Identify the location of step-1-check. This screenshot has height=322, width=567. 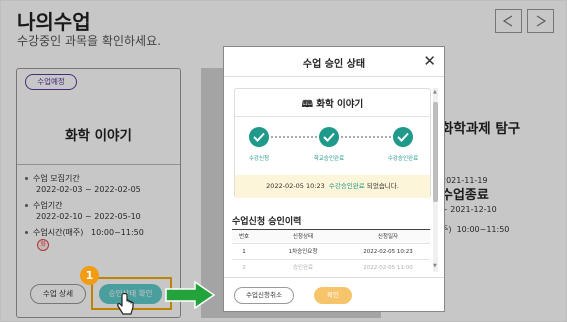
(259, 137).